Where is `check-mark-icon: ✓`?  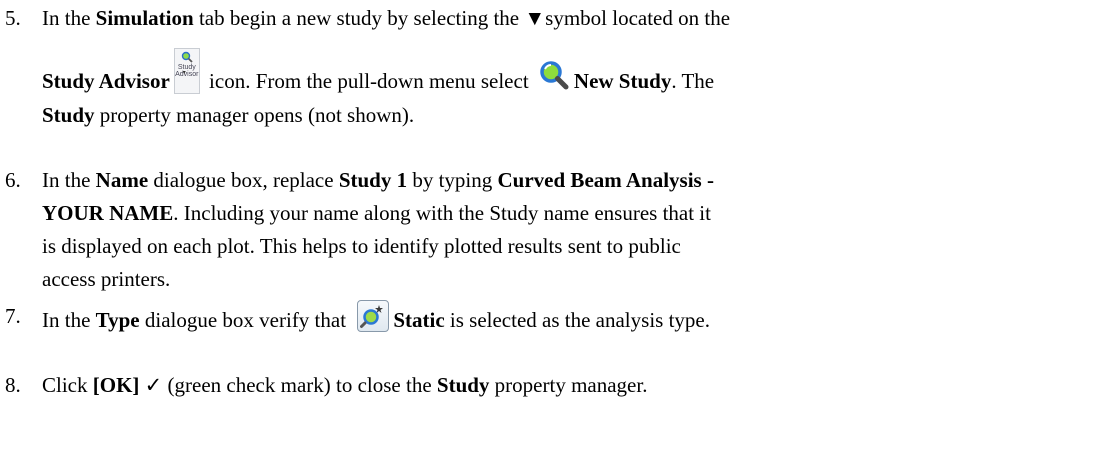
check-mark-icon: ✓ is located at coordinates (151, 385).